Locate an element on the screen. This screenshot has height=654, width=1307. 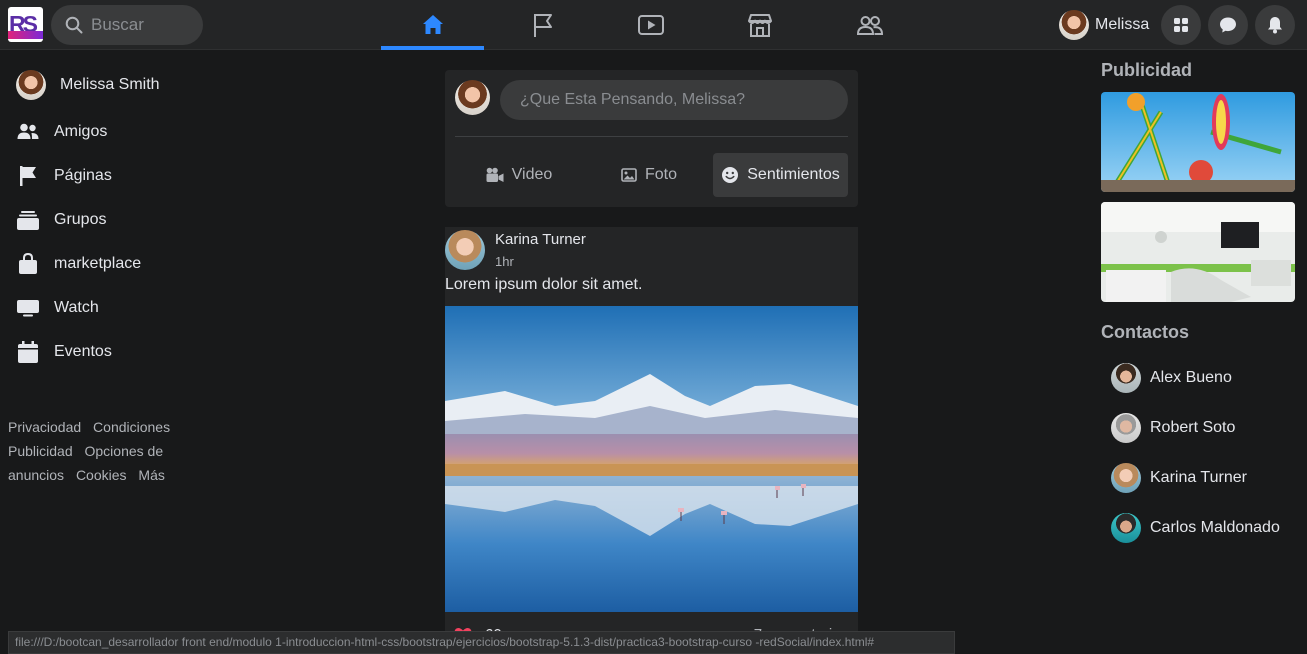
post-image is located at coordinates (651, 459).